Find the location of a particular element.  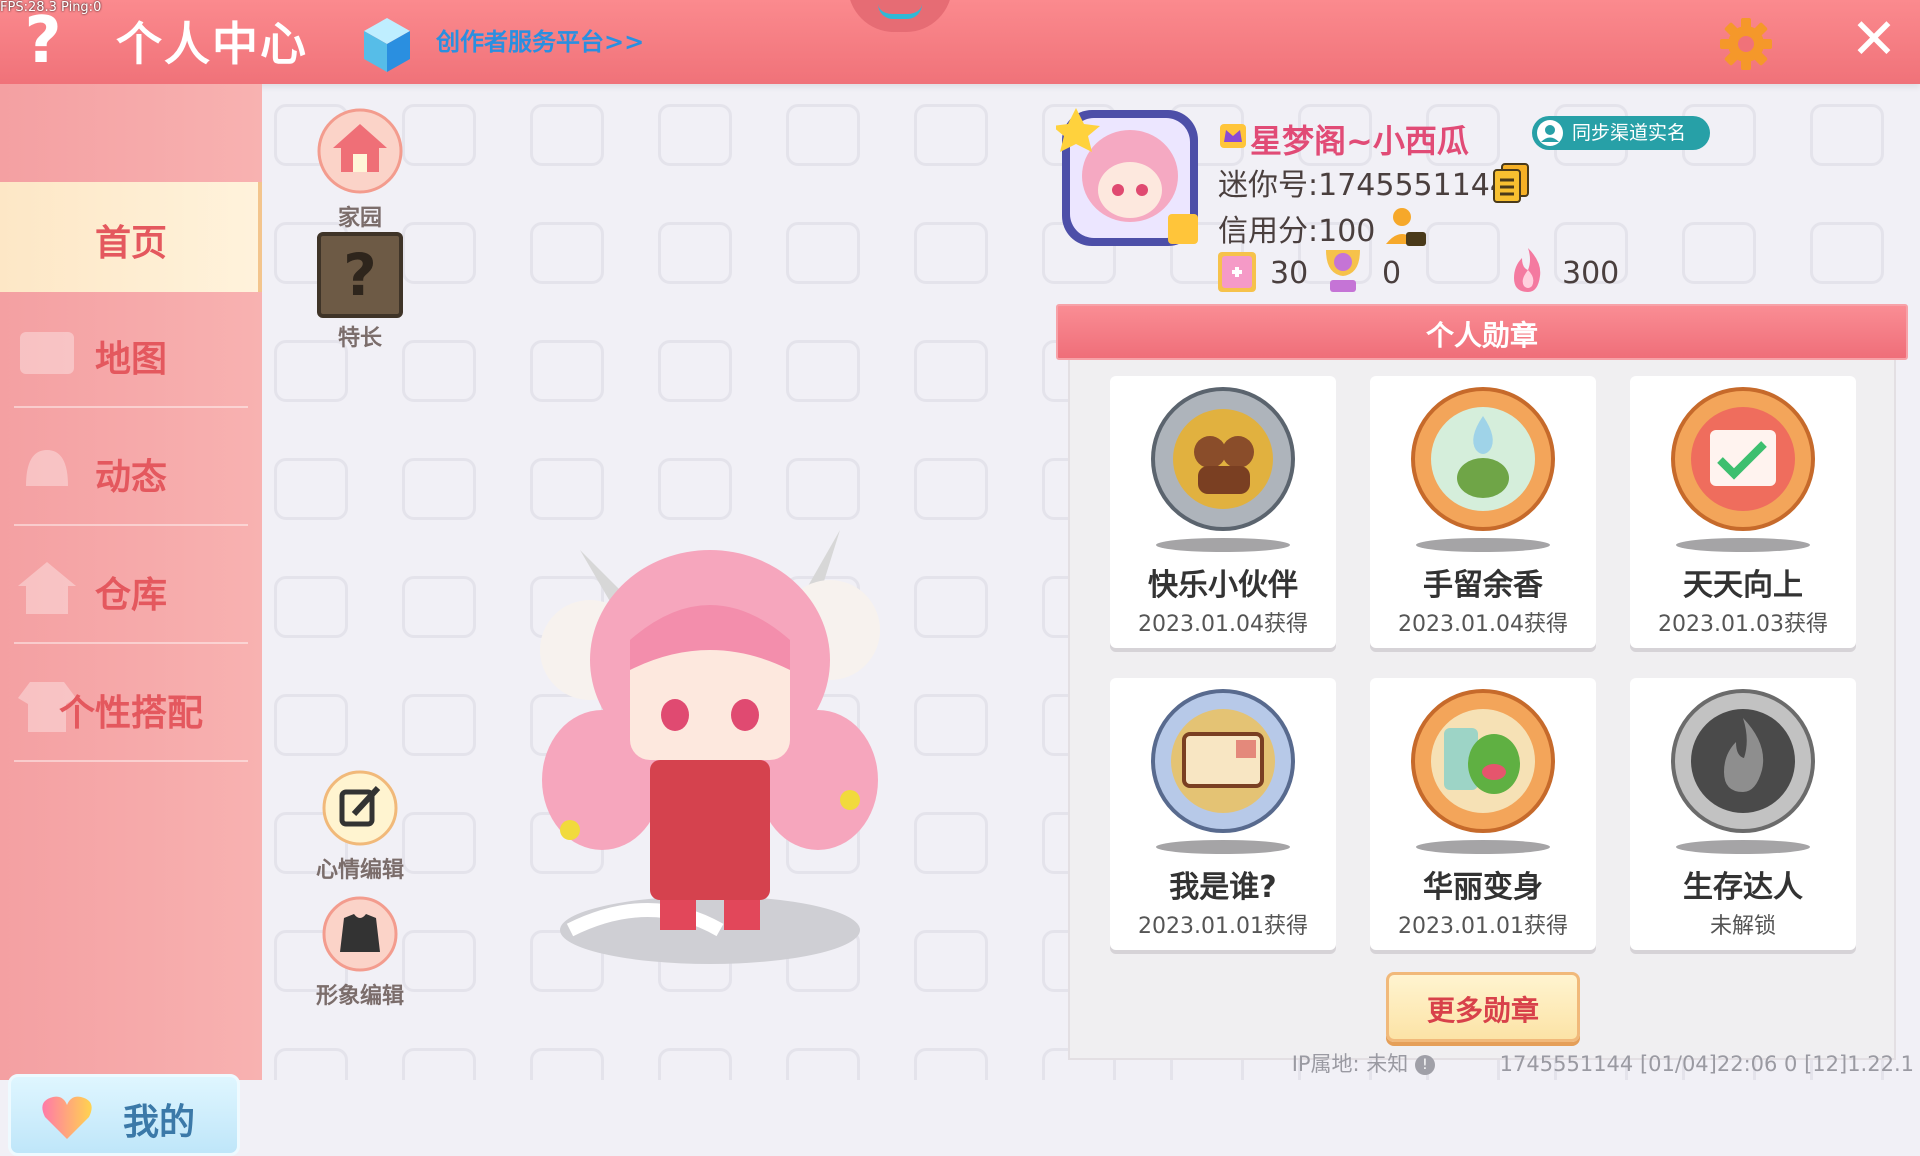

vip-crown-icon is located at coordinates (1233, 136).